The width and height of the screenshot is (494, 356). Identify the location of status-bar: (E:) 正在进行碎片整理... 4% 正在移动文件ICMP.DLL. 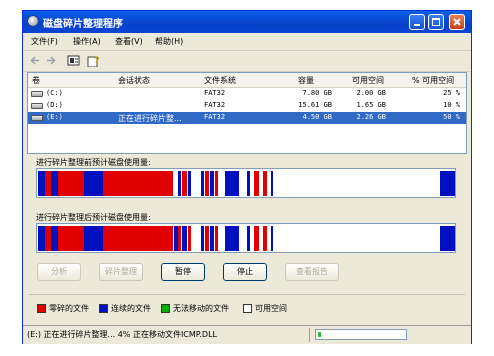
(247, 334).